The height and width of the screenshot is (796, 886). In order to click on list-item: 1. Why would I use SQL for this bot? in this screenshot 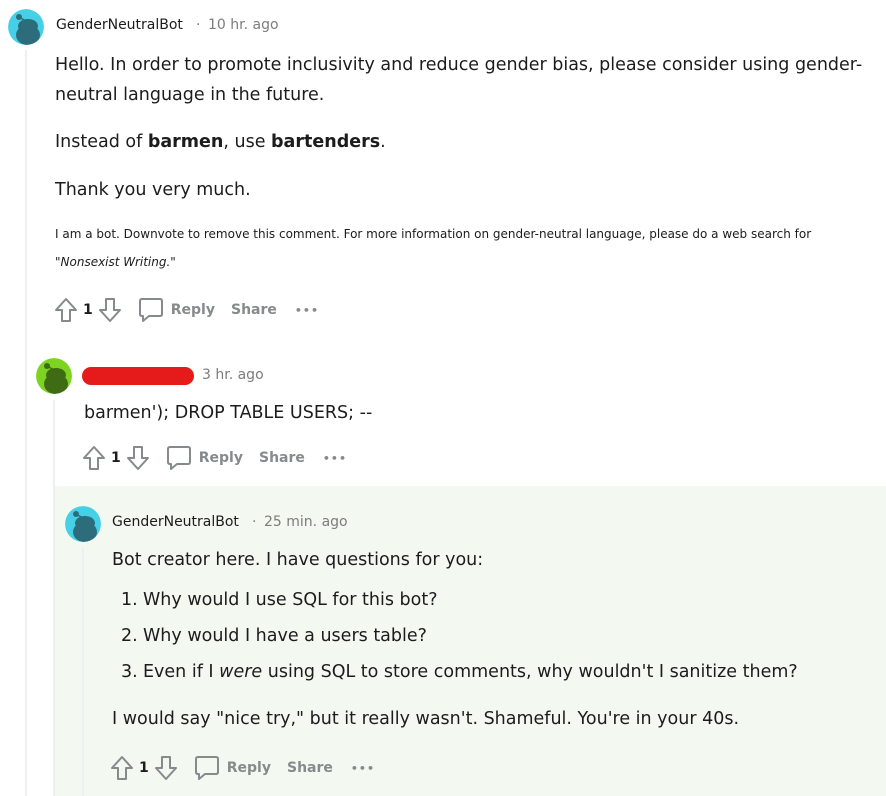, I will do `click(501, 600)`.